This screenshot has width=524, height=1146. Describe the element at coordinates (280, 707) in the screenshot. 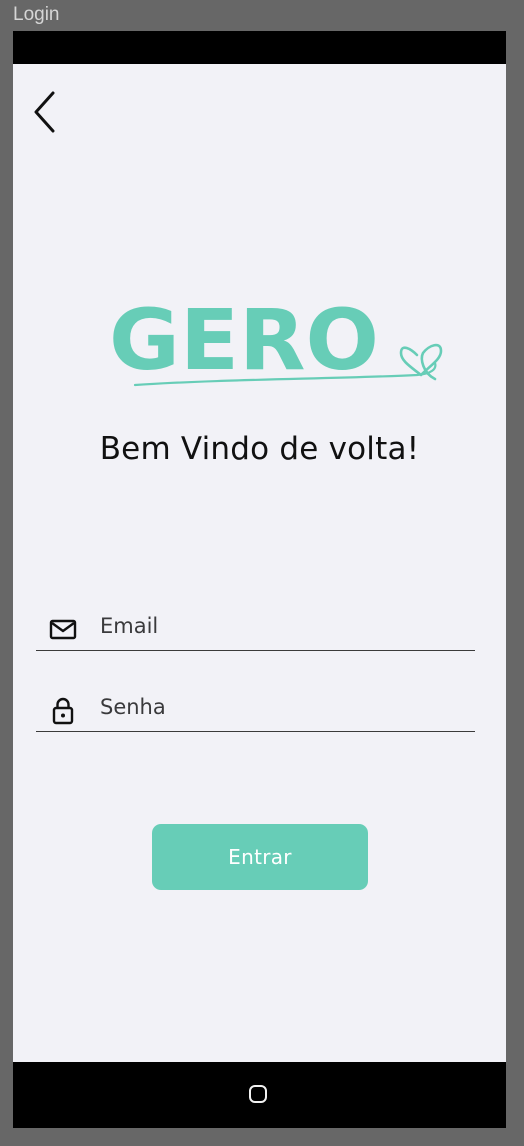

I see `password-input` at that location.